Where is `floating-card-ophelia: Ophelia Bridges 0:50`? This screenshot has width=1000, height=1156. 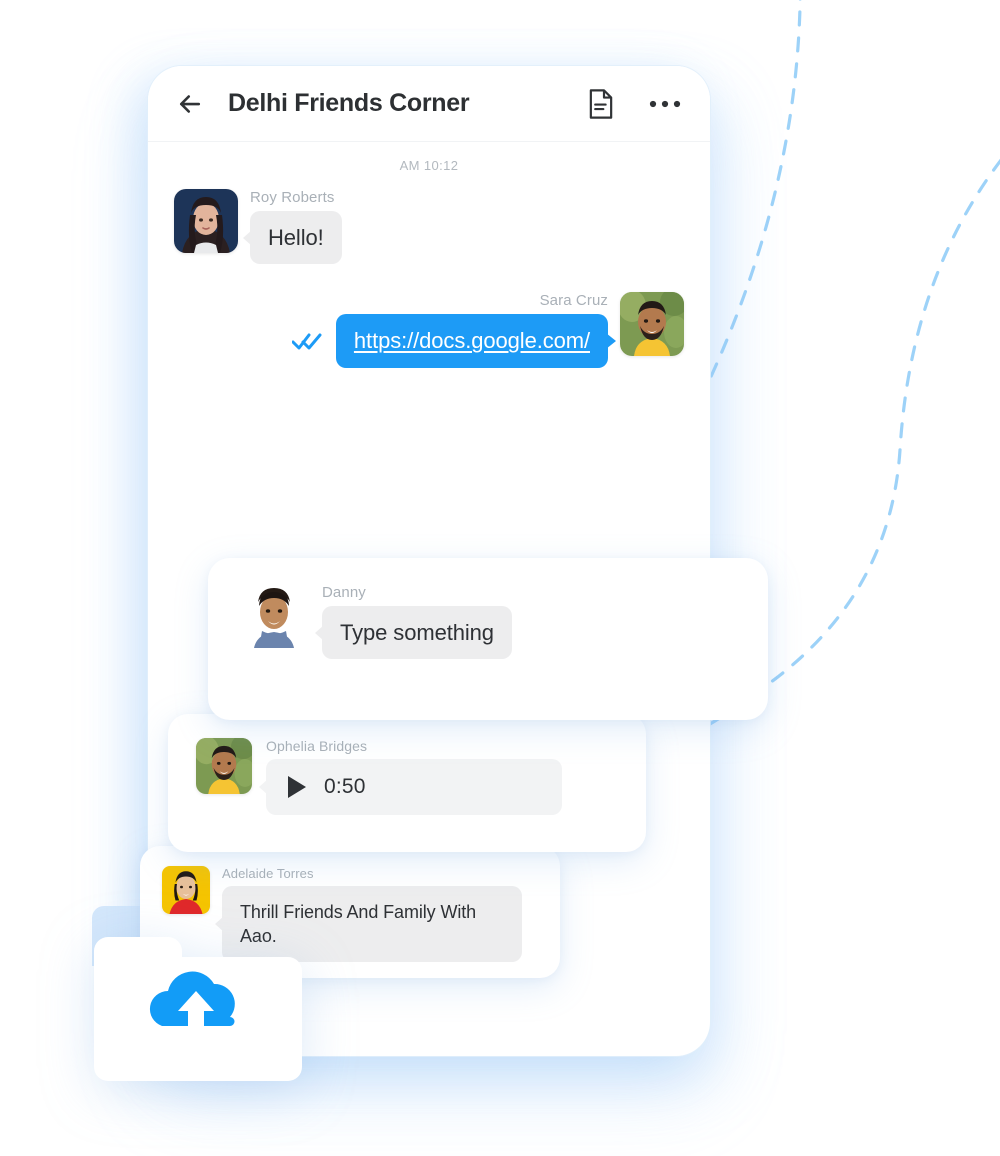 floating-card-ophelia: Ophelia Bridges 0:50 is located at coordinates (407, 783).